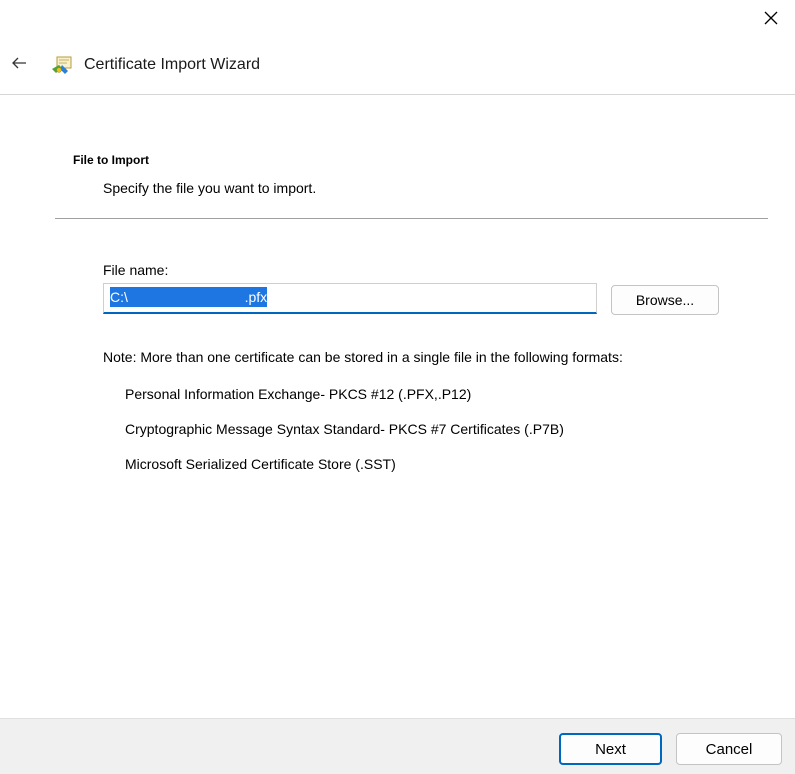  I want to click on file-name-value: C:\ .pfx, so click(189, 297).